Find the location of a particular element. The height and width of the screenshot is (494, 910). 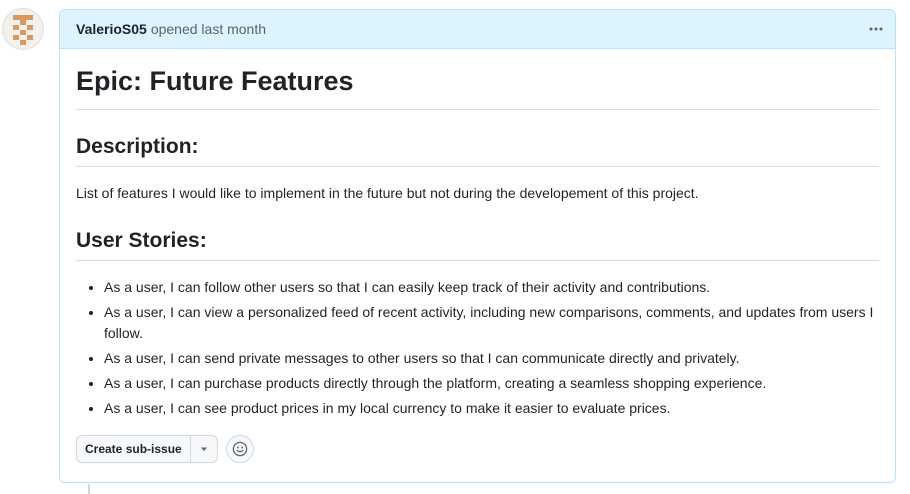

create-sub-issue-dropdown is located at coordinates (204, 449).